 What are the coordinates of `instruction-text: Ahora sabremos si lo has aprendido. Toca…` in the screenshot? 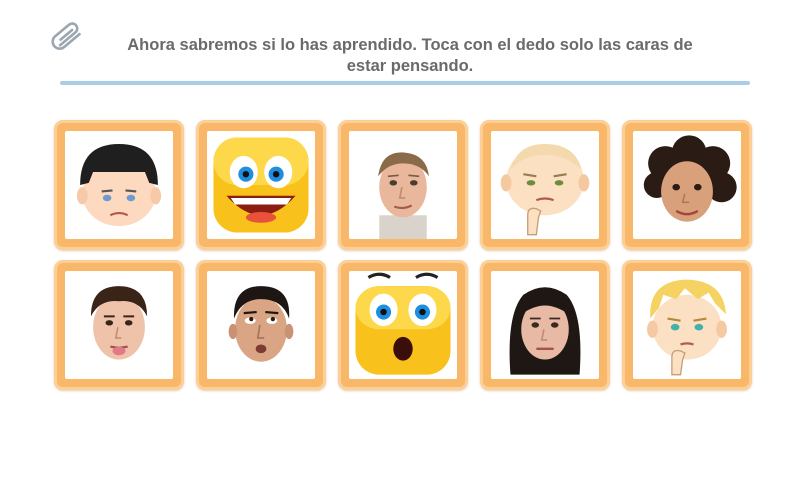 It's located at (410, 55).